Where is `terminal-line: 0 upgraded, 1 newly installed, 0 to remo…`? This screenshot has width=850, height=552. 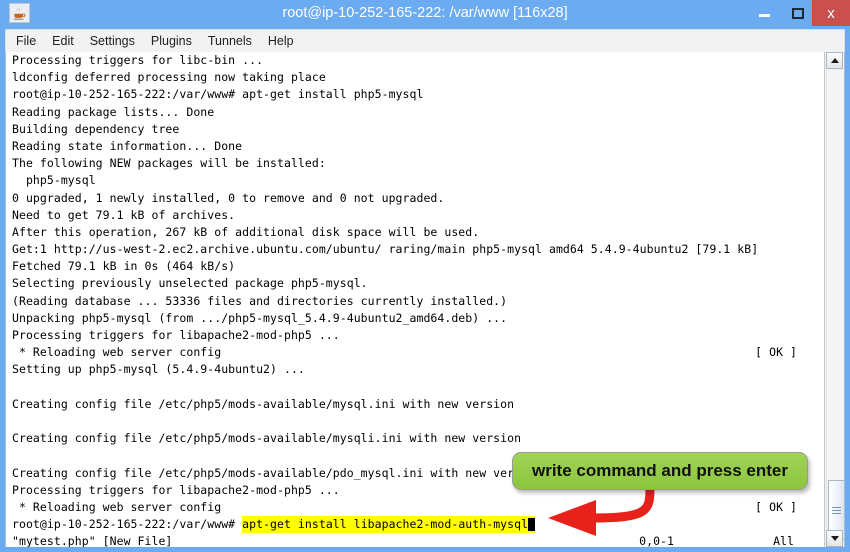 terminal-line: 0 upgraded, 1 newly installed, 0 to remo… is located at coordinates (415, 198).